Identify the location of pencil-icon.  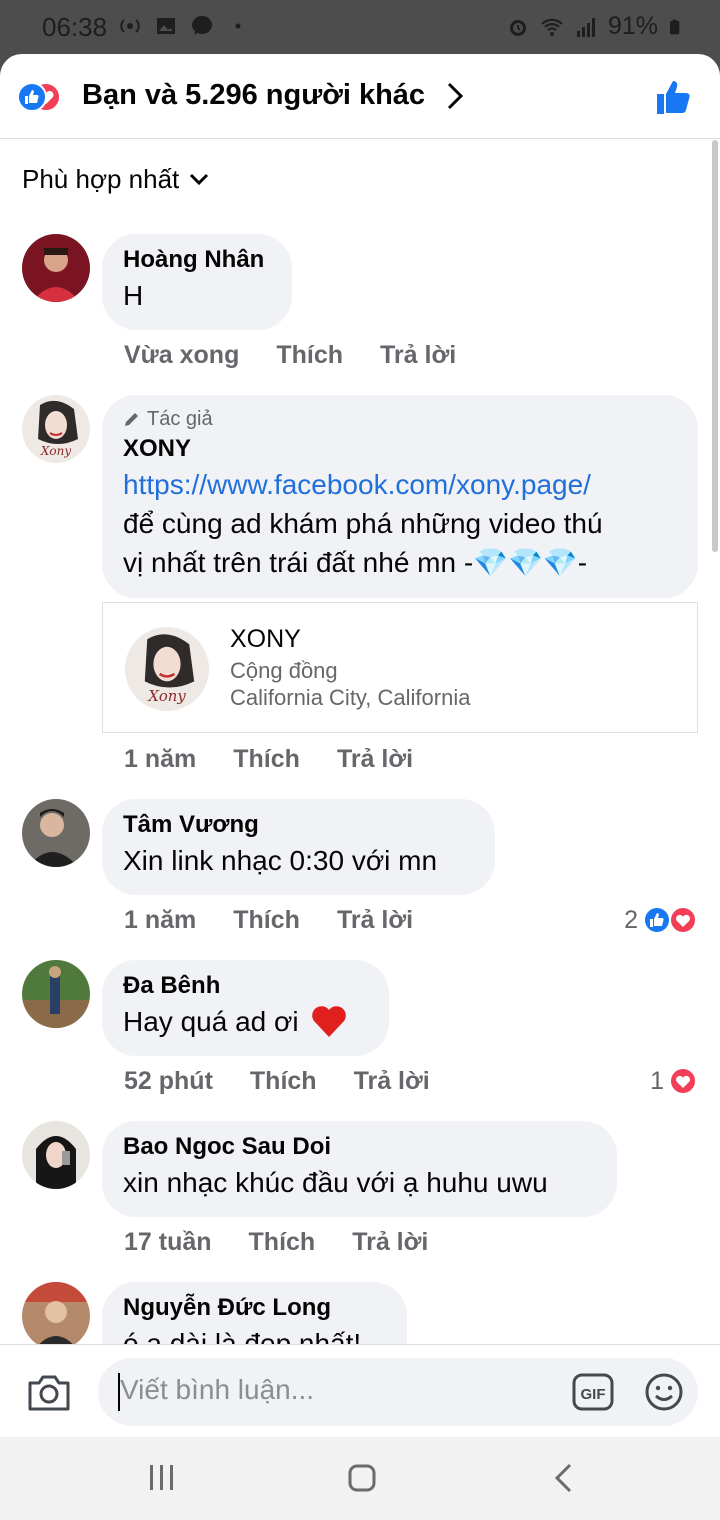
(131, 419).